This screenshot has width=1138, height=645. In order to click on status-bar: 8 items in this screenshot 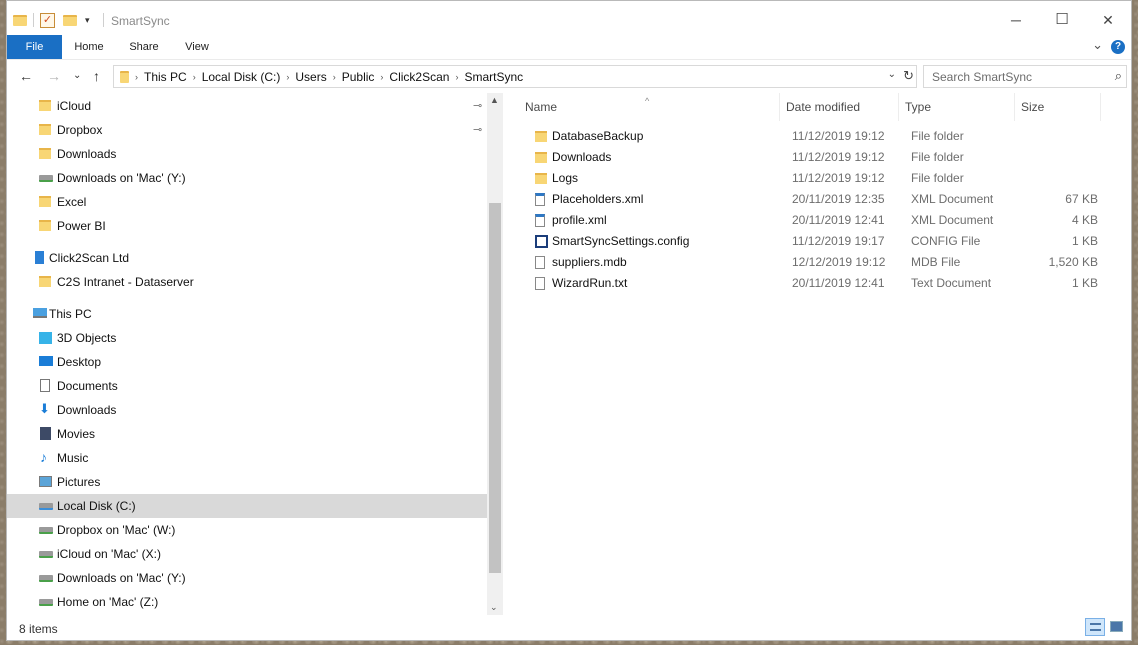, I will do `click(569, 627)`.